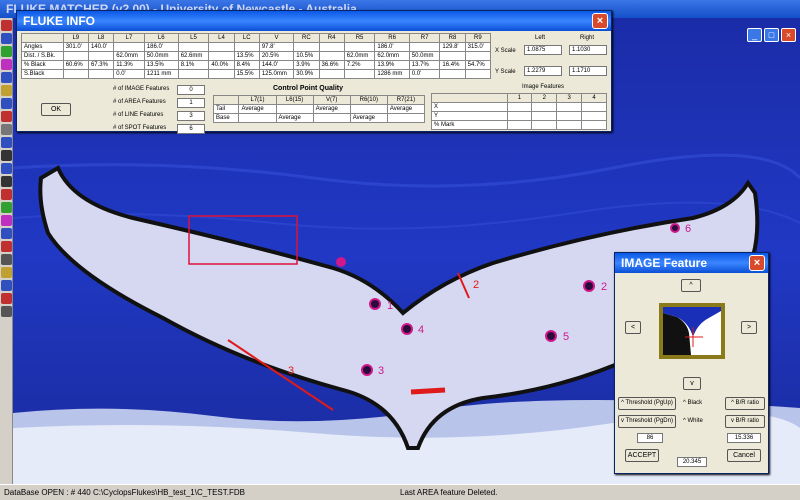 Image resolution: width=800 pixels, height=500 pixels. I want to click on image-feature-close-icon: ×, so click(757, 263).